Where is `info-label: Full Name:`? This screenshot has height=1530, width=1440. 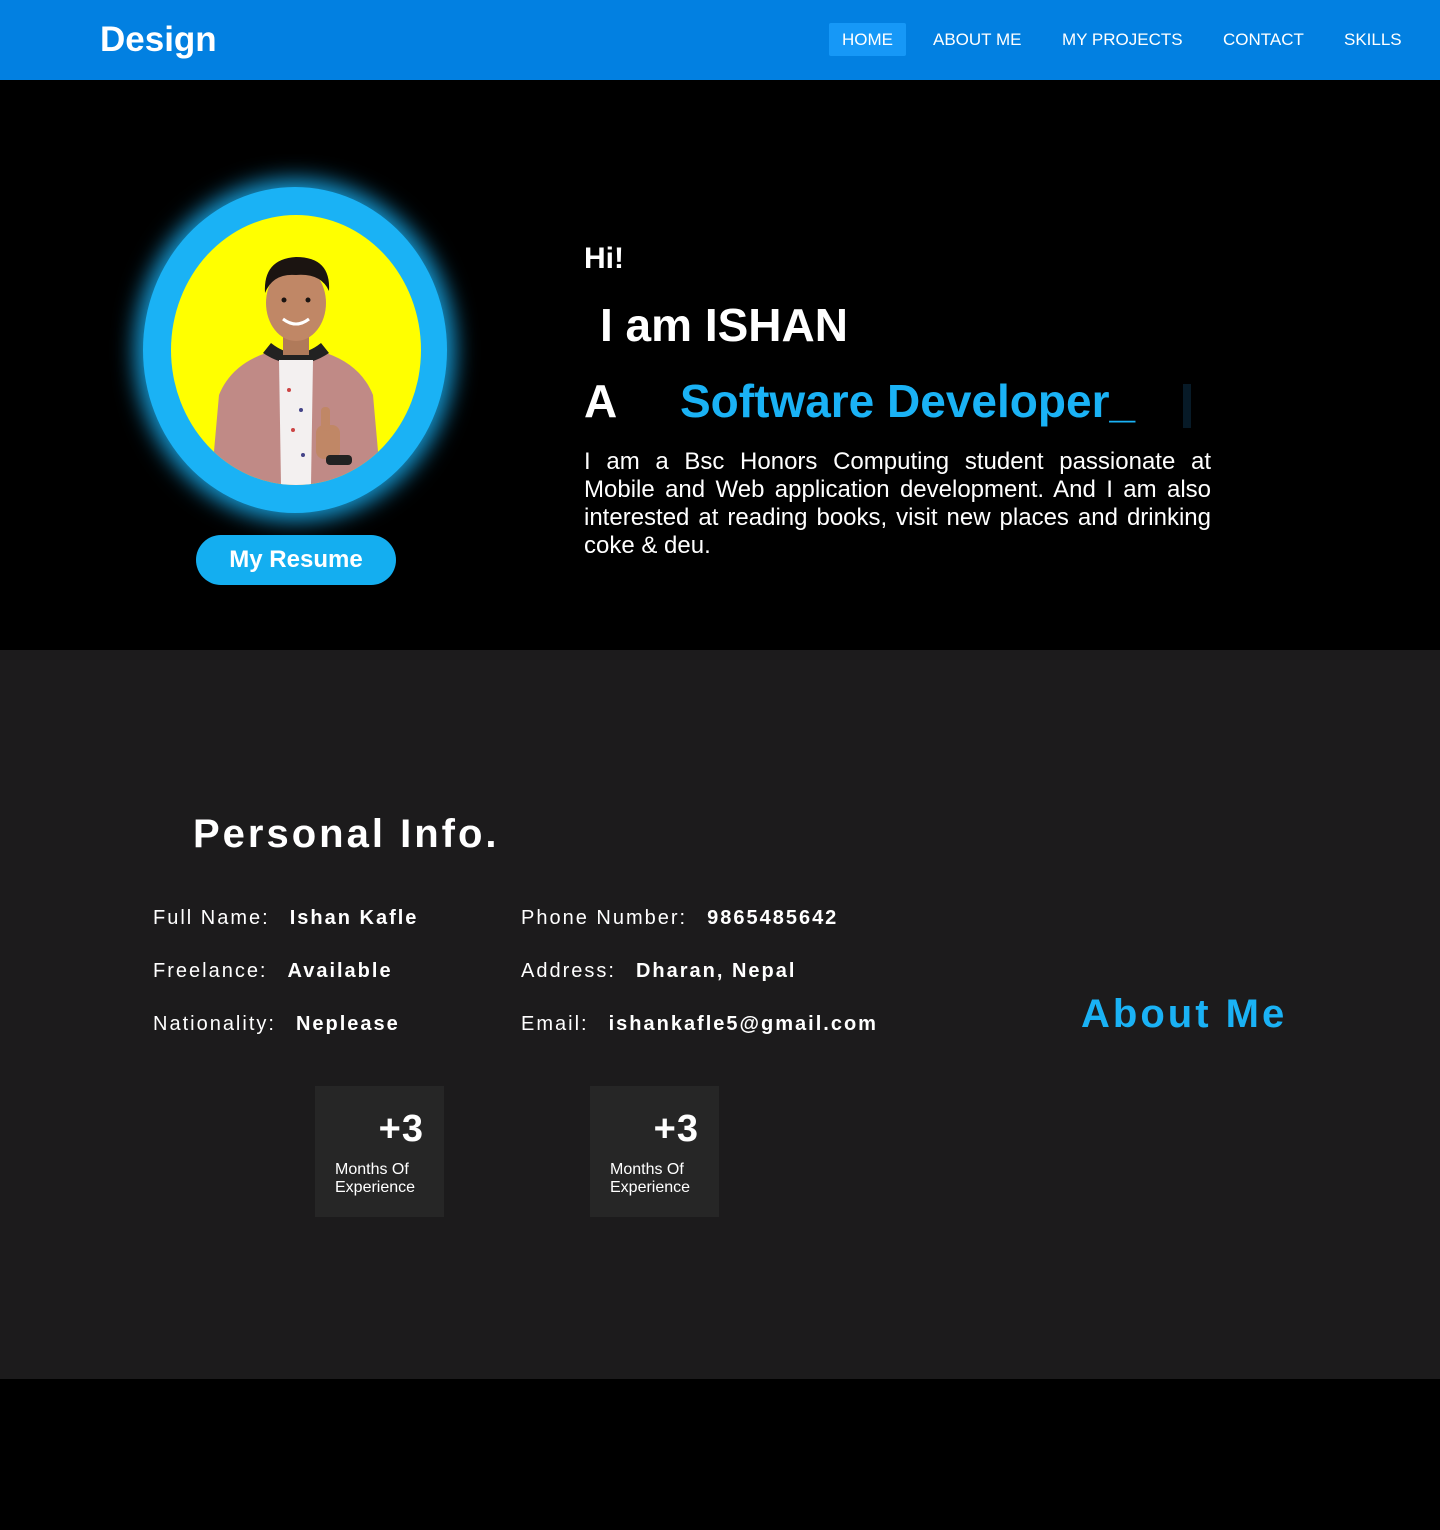 info-label: Full Name: is located at coordinates (211, 918).